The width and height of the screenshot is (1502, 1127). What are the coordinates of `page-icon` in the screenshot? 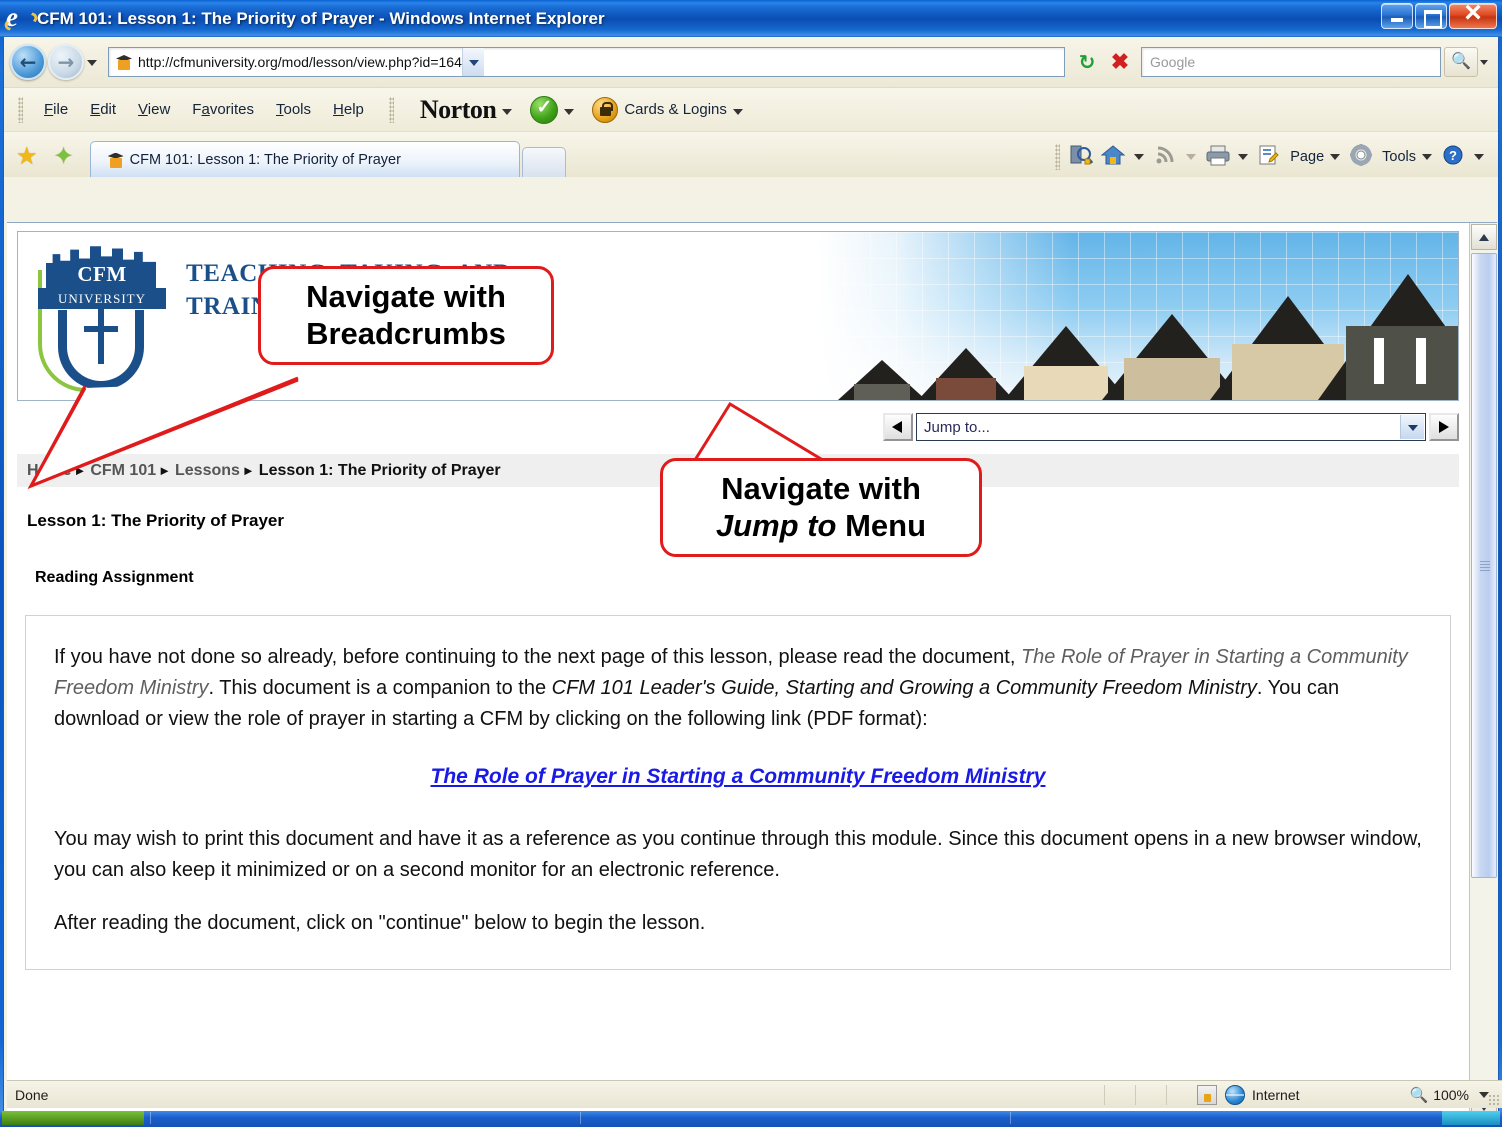 It's located at (1271, 157).